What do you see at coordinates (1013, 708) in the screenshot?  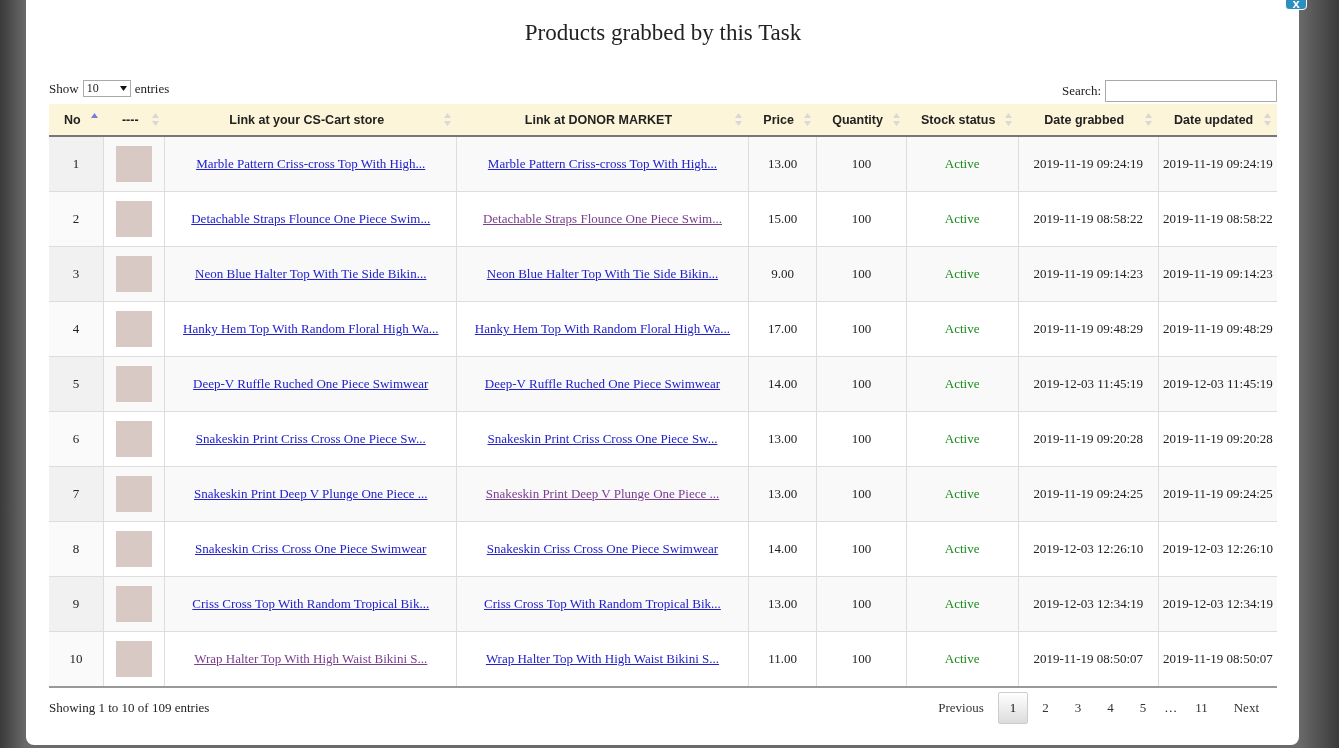 I see `page-button: 1` at bounding box center [1013, 708].